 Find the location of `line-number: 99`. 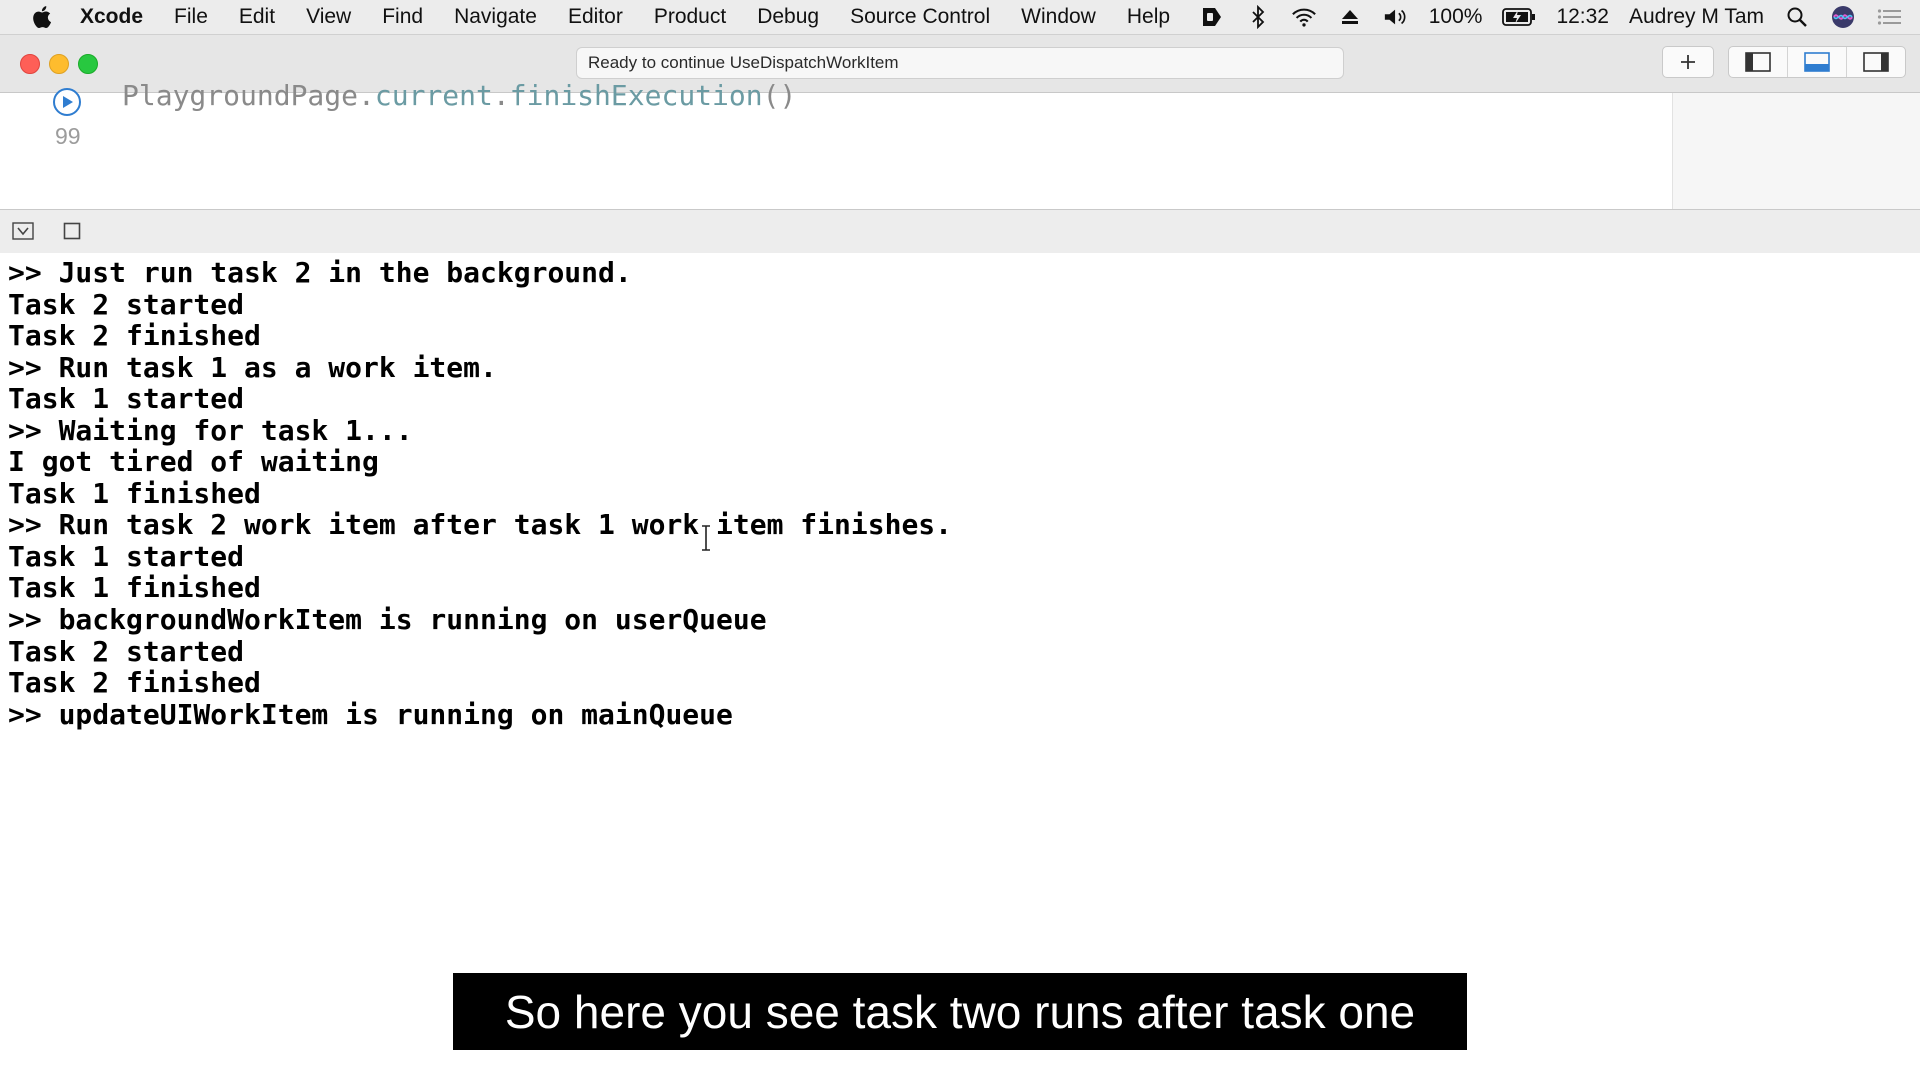

line-number: 99 is located at coordinates (68, 136).